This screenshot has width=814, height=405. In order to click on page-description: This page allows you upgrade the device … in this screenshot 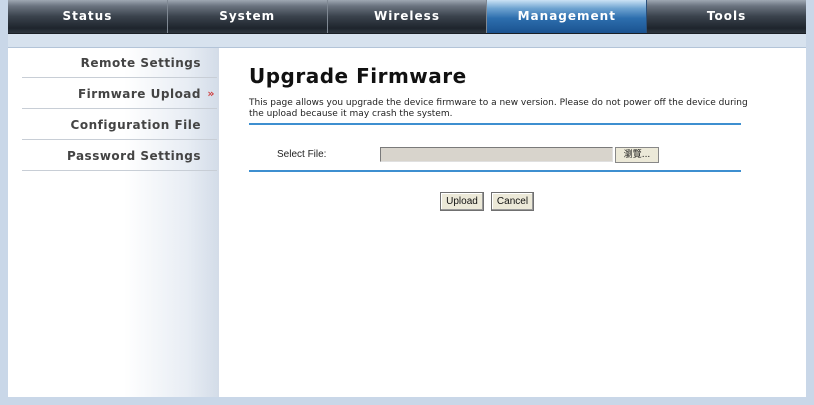, I will do `click(498, 108)`.